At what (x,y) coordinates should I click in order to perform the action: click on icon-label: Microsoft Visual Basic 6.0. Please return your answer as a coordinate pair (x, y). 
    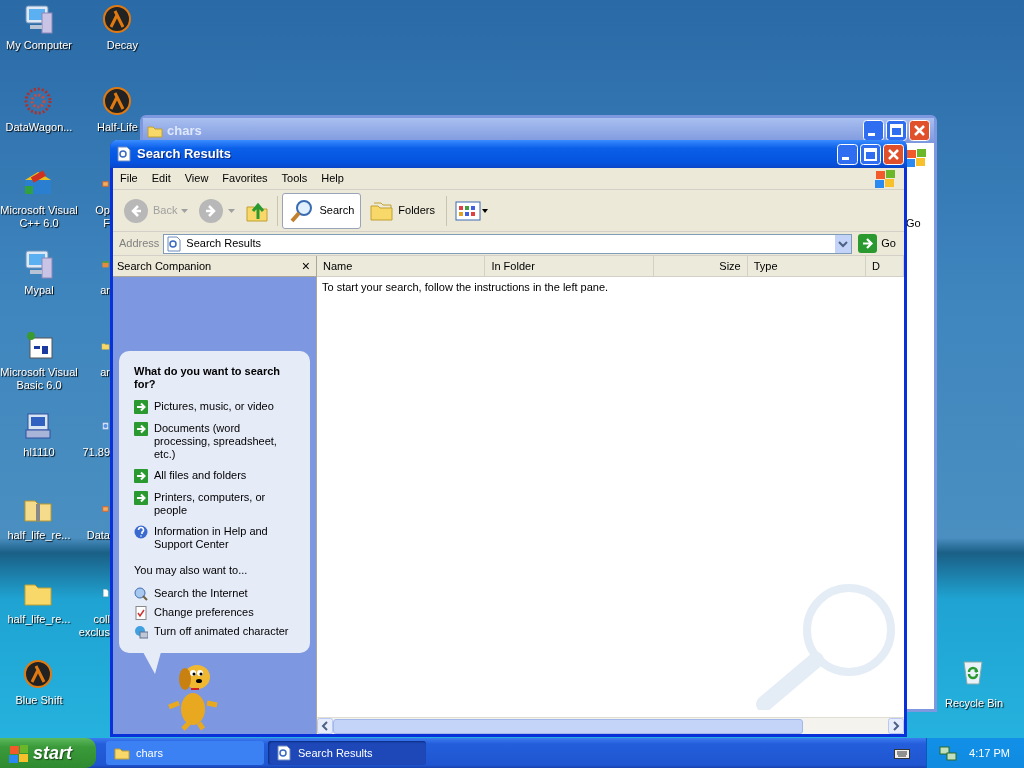
    Looking at the image, I should click on (39, 379).